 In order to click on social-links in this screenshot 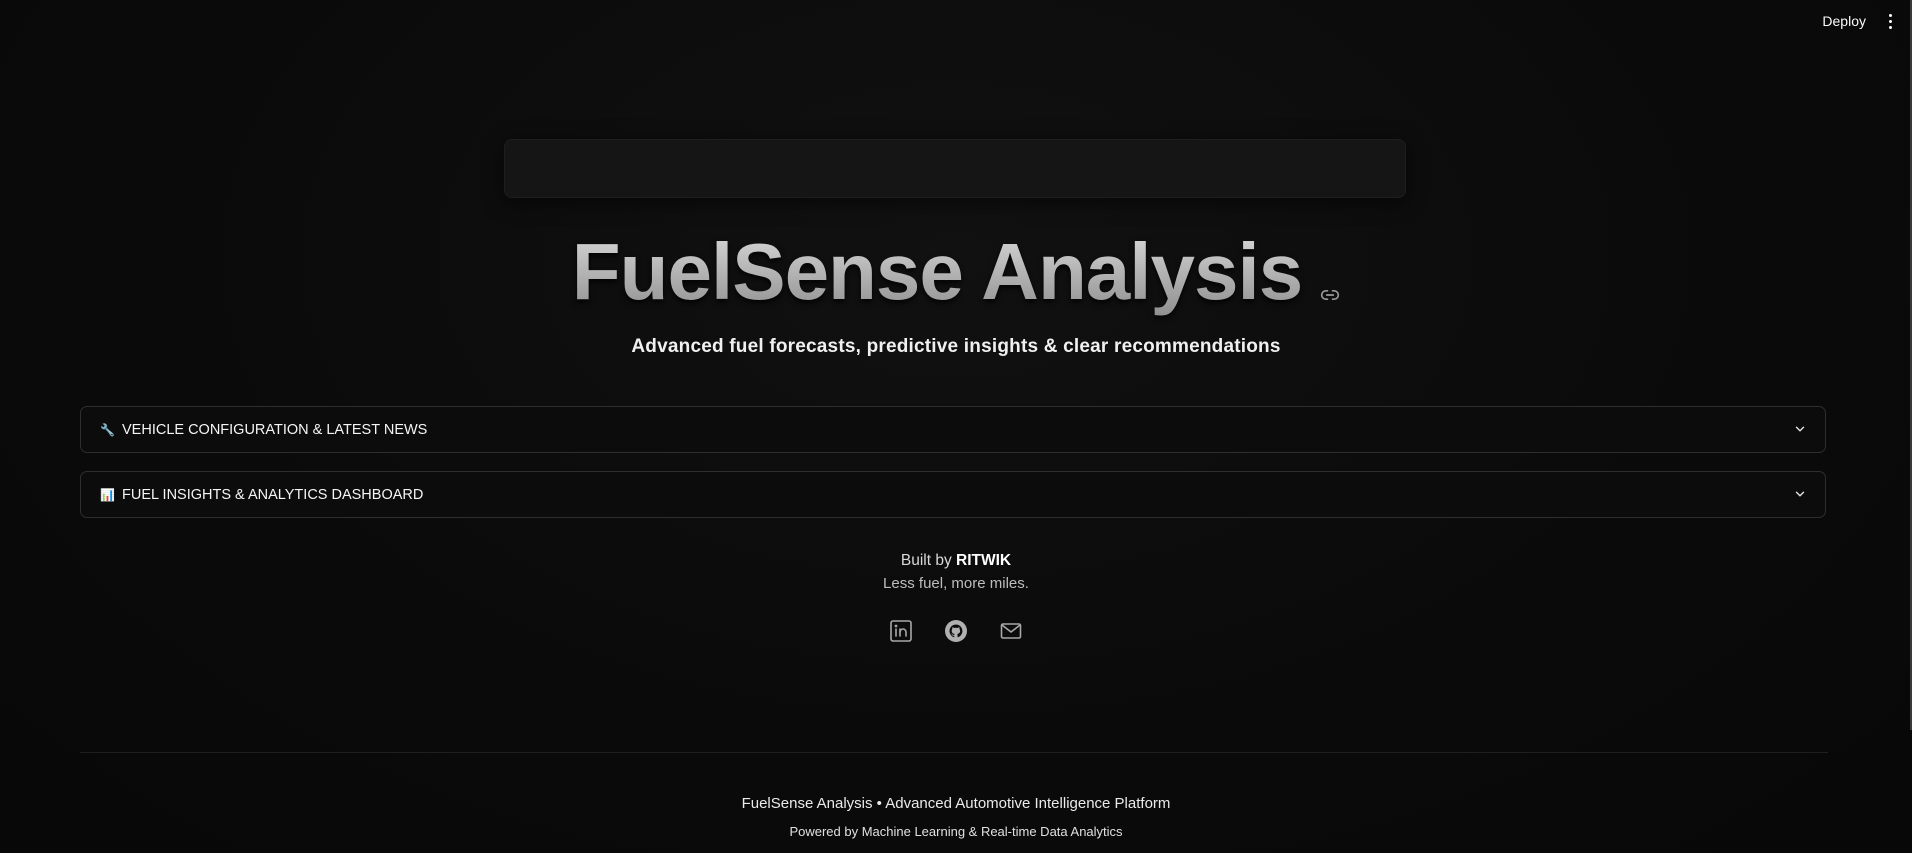, I will do `click(956, 631)`.